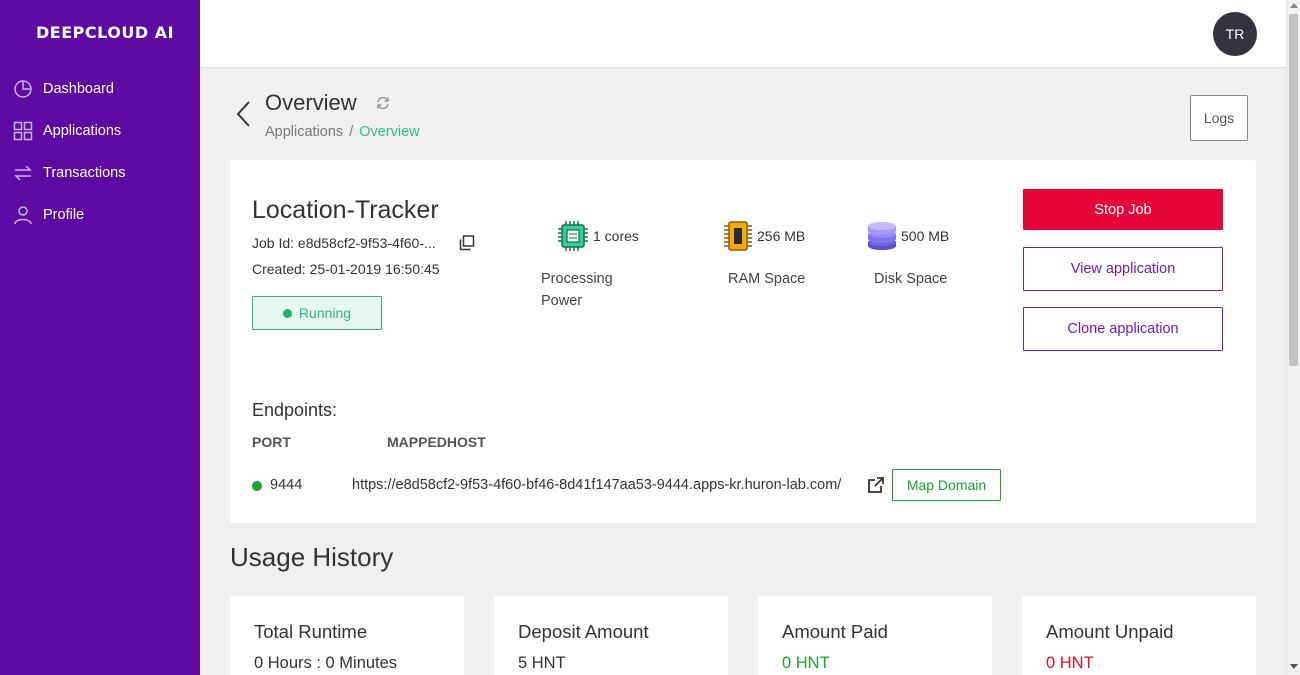 The width and height of the screenshot is (1300, 675). I want to click on spec-label: Disk Space, so click(911, 279).